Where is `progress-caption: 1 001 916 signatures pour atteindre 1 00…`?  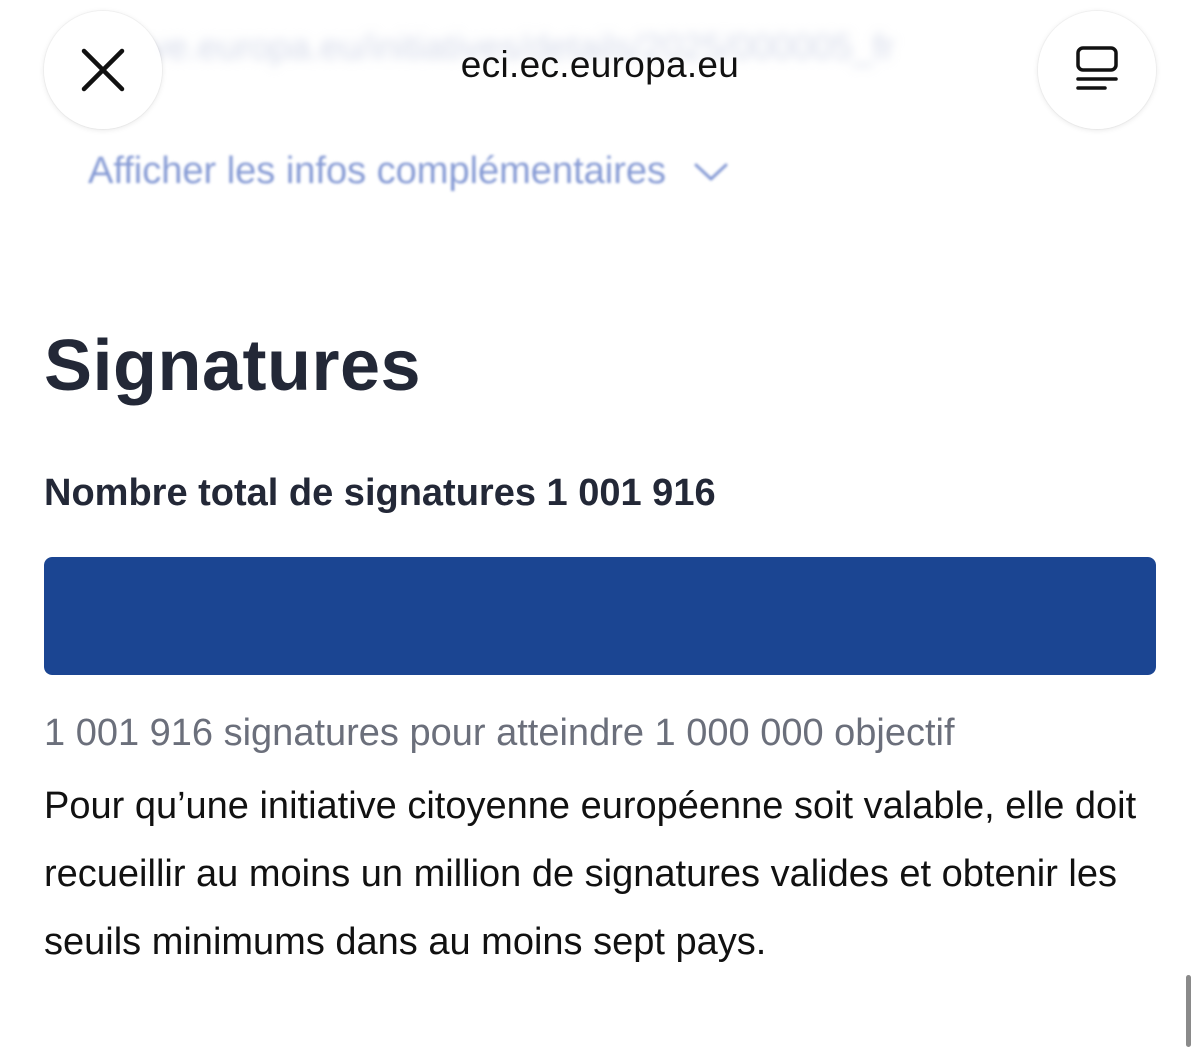
progress-caption: 1 001 916 signatures pour atteindre 1 00… is located at coordinates (499, 733).